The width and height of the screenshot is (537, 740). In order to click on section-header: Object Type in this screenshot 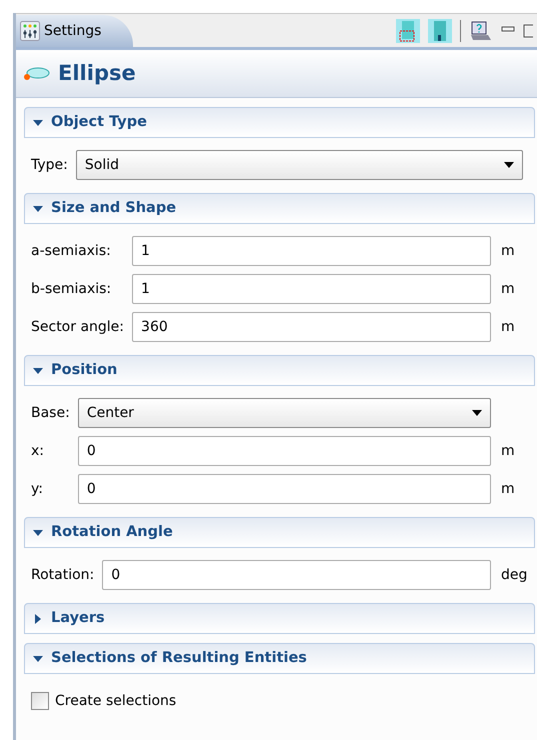, I will do `click(279, 122)`.